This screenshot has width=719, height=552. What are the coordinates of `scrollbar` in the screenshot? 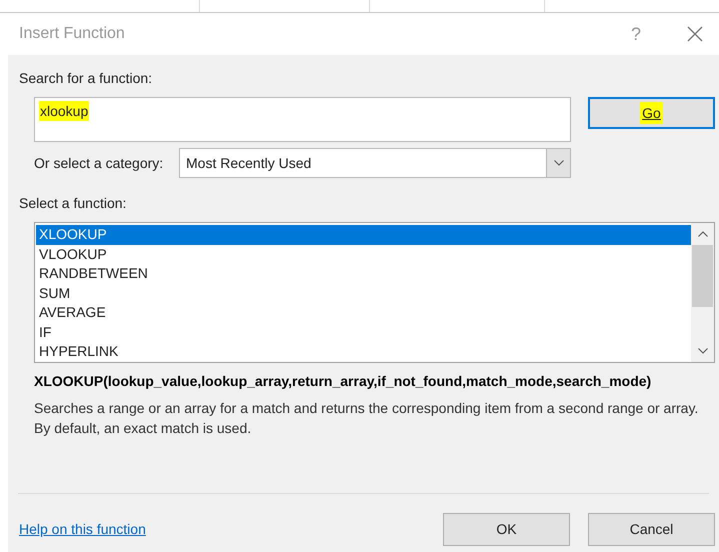 It's located at (702, 292).